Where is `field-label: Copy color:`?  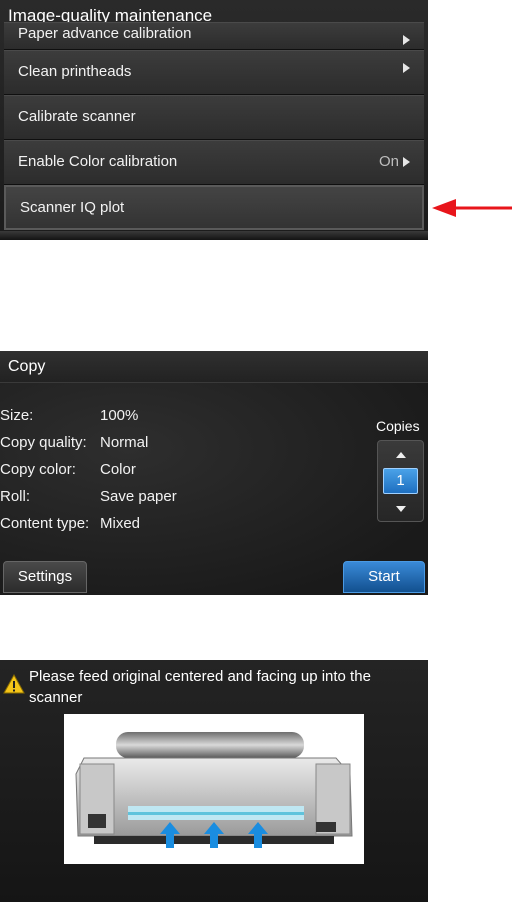
field-label: Copy color: is located at coordinates (38, 469).